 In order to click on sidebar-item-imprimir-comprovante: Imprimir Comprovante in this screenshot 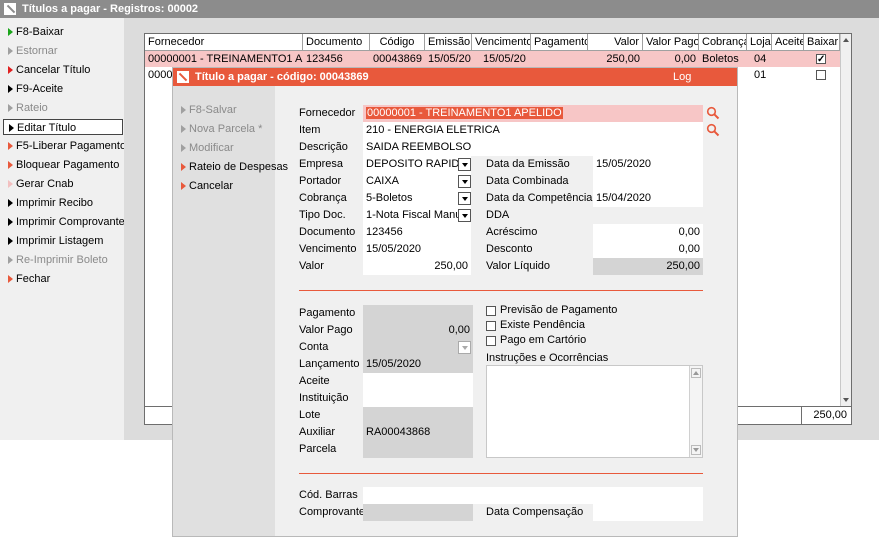, I will do `click(66, 222)`.